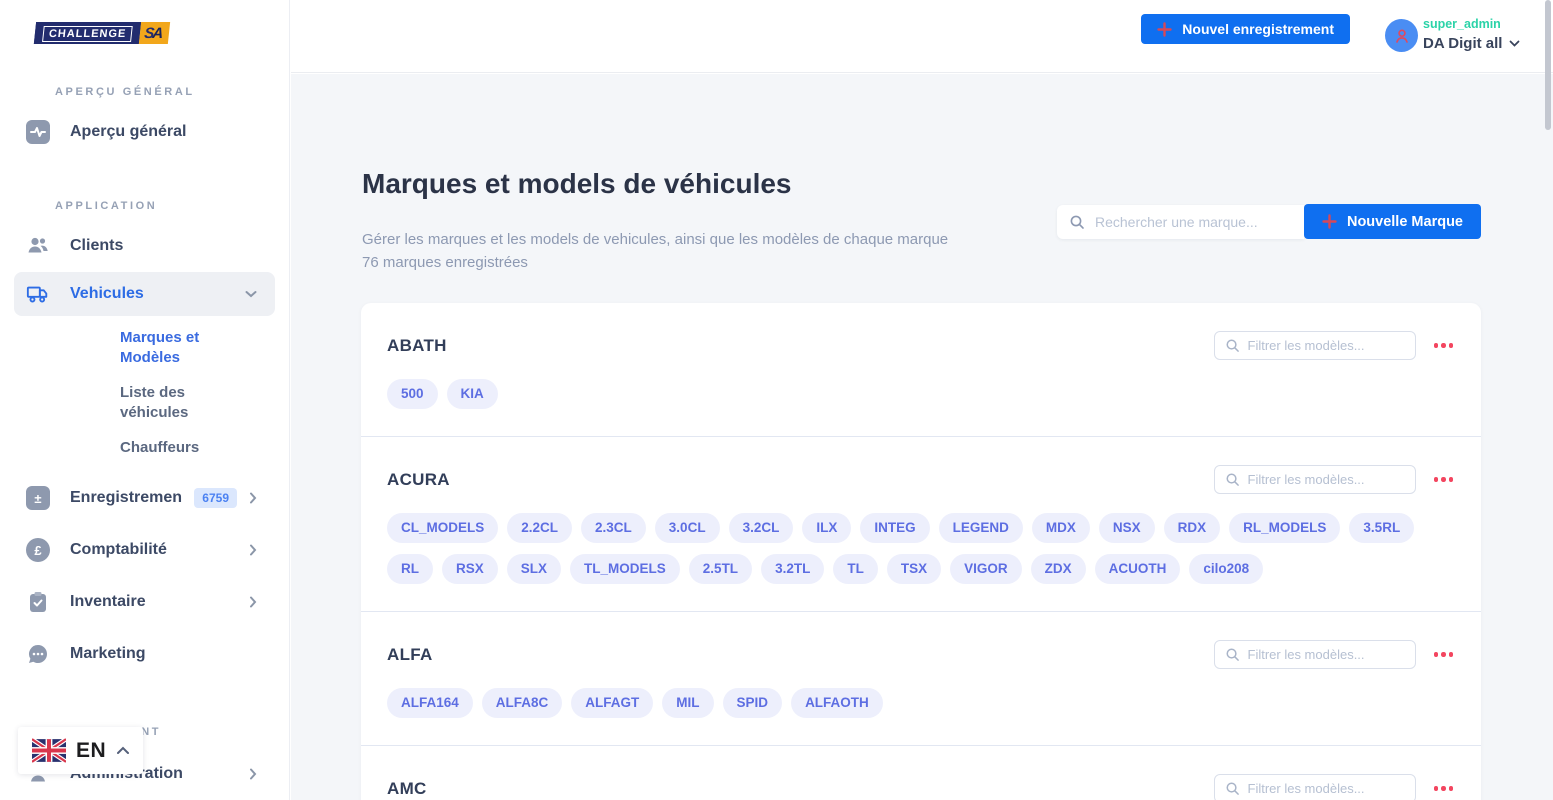 The height and width of the screenshot is (800, 1553). Describe the element at coordinates (1548, 65) in the screenshot. I see `scrollbar-thumb` at that location.